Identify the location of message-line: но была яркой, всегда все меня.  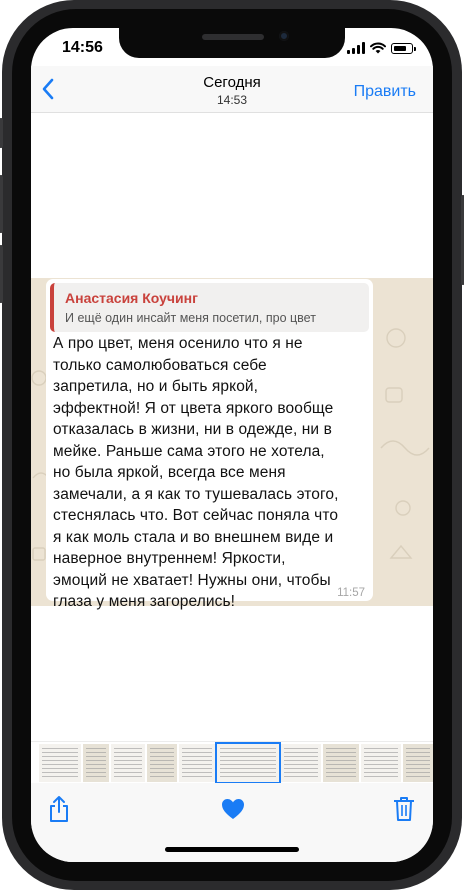
(169, 472).